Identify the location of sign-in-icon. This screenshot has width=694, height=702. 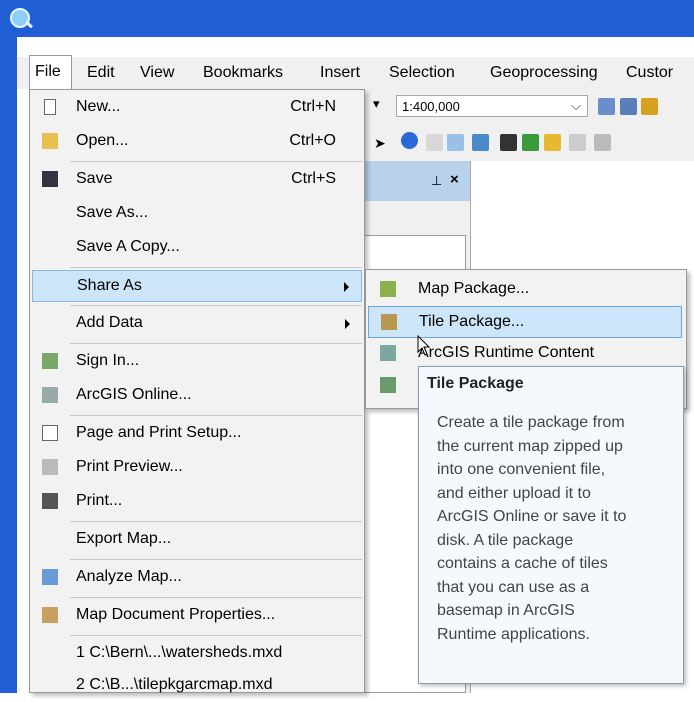
(50, 361).